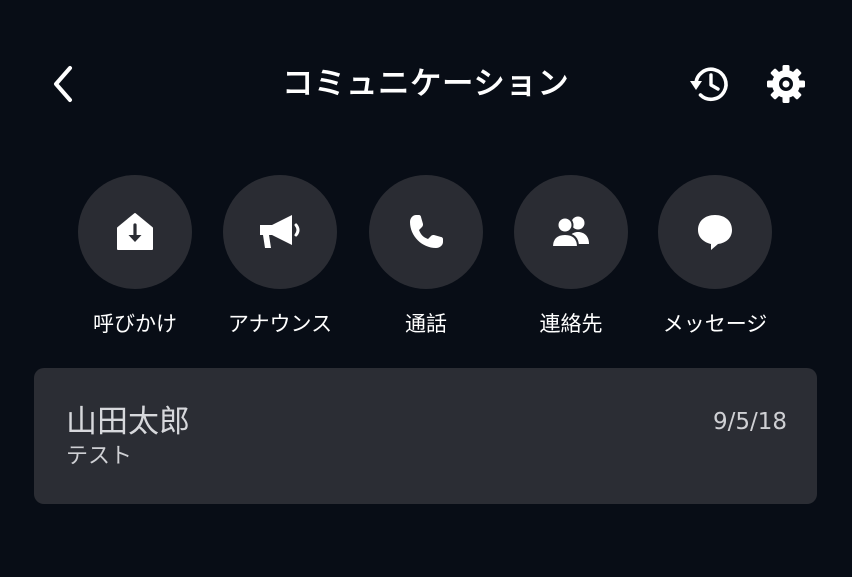  I want to click on message-preview: テスト, so click(99, 456).